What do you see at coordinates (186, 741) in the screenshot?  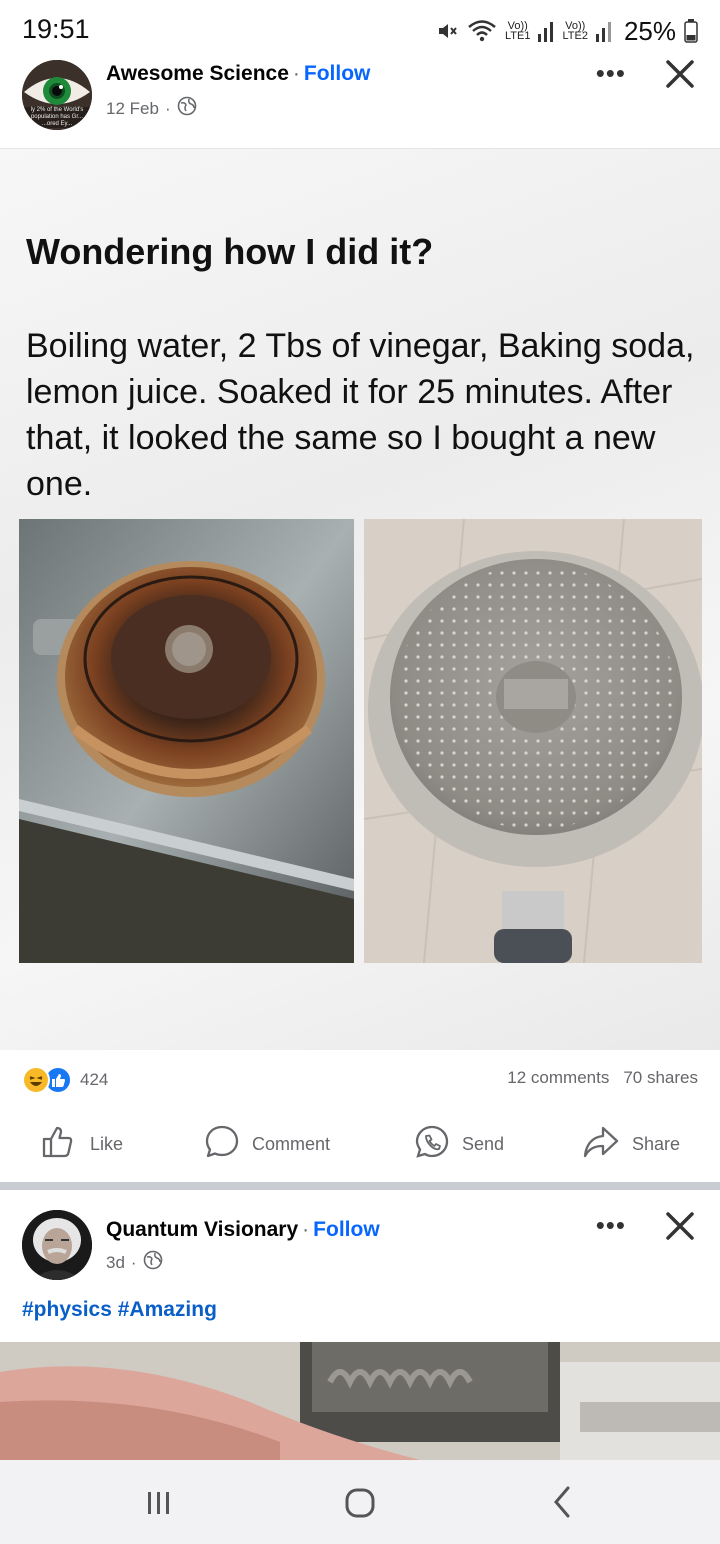 I see `dirty-pan-photo` at bounding box center [186, 741].